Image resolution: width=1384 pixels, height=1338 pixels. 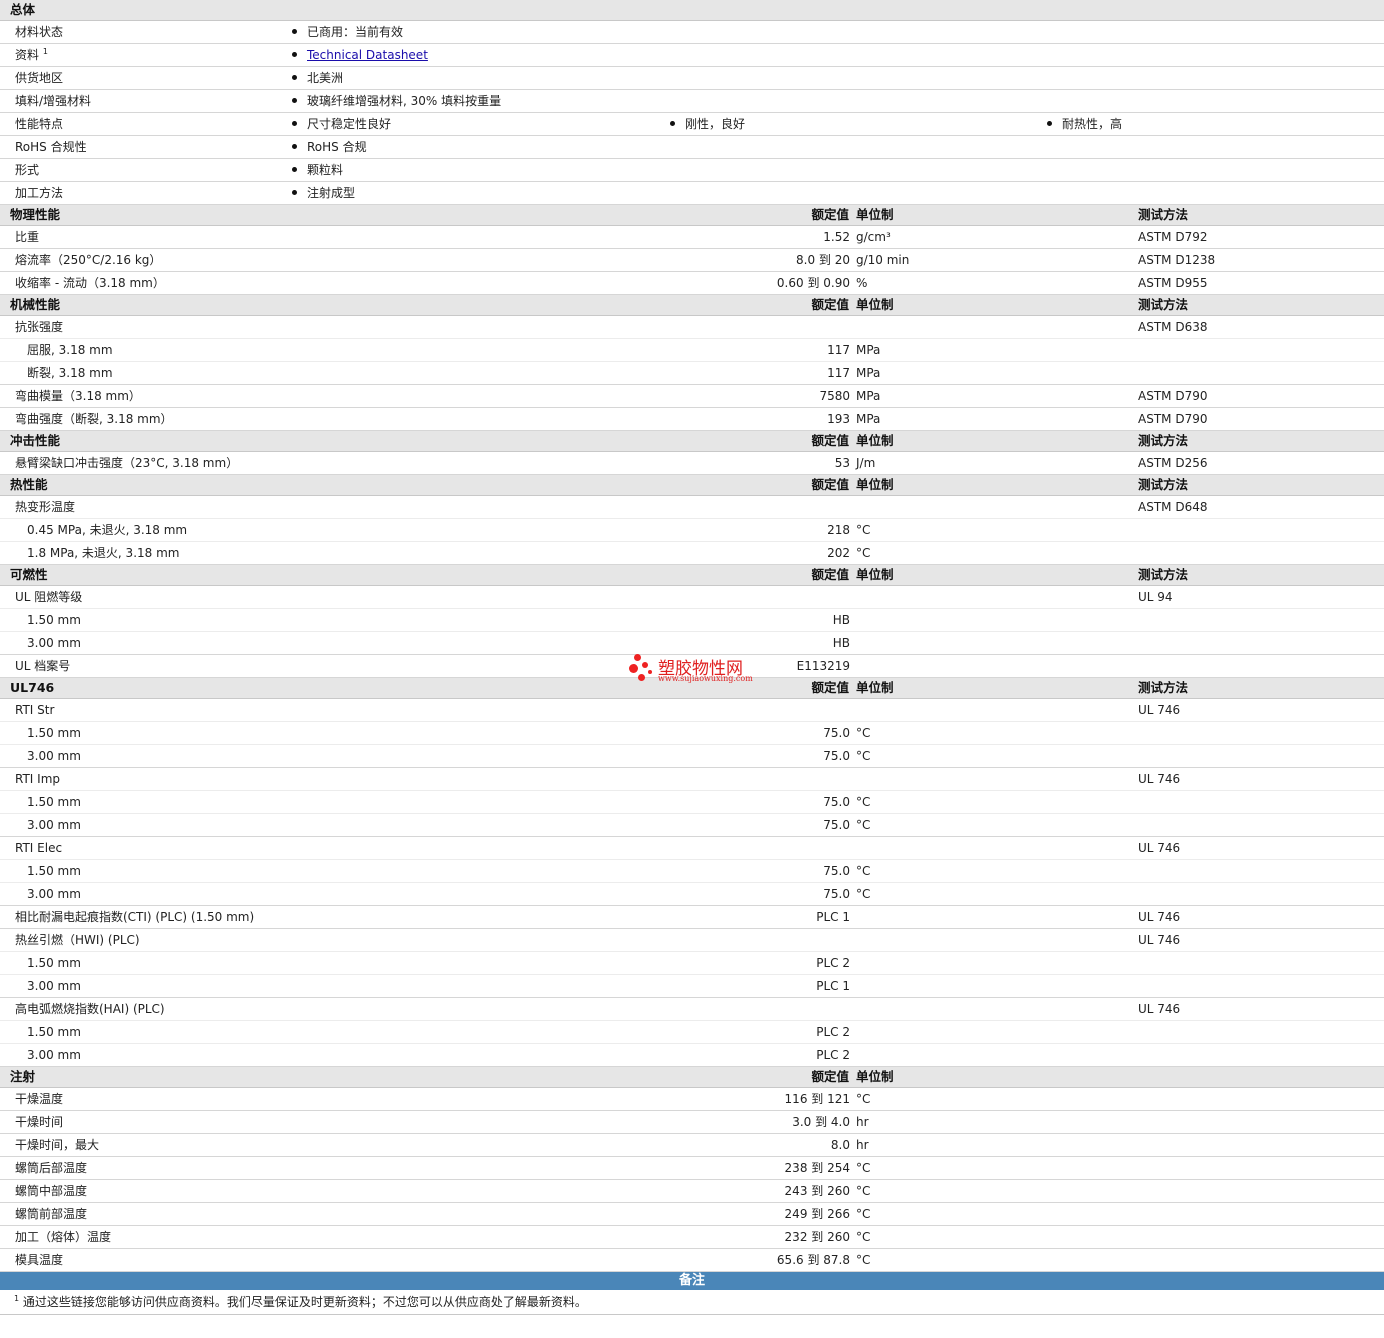 I want to click on test-method: ASTM D1238, so click(x=1177, y=260).